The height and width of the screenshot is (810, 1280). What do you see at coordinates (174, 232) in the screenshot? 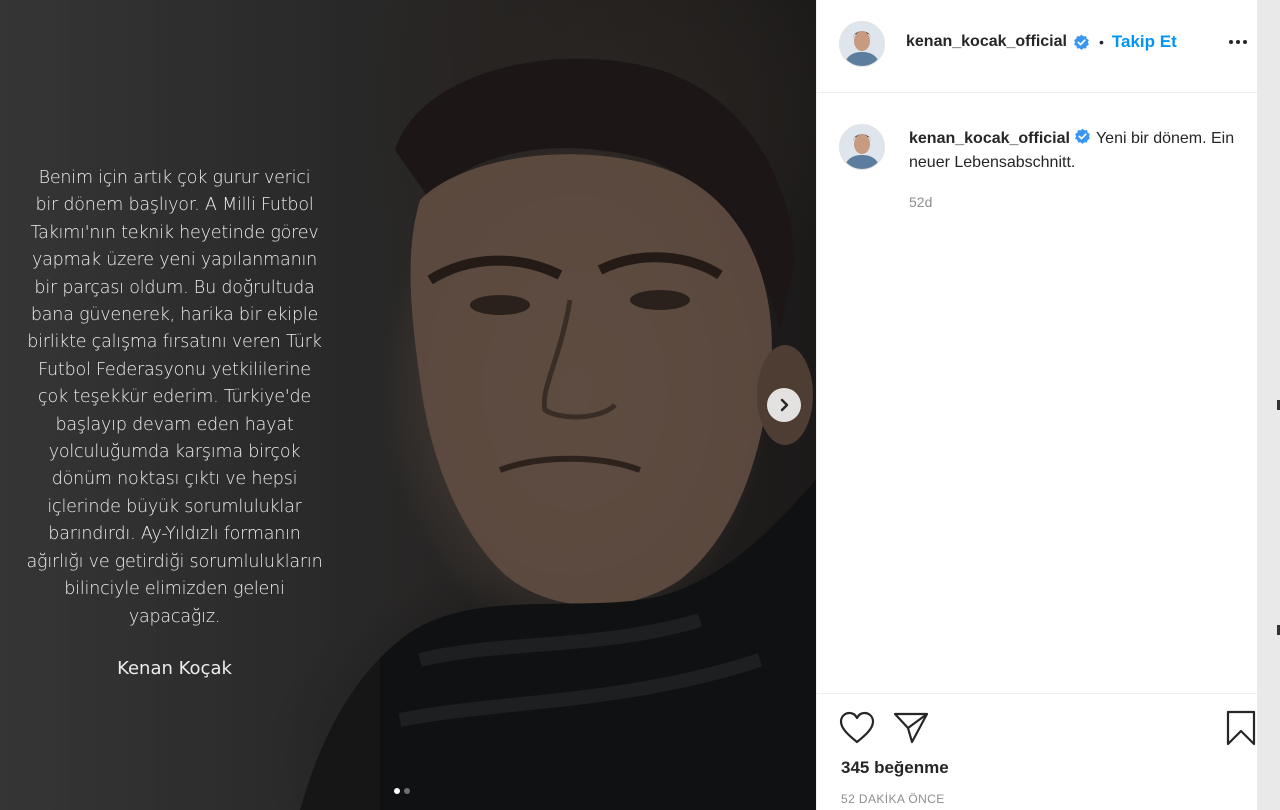
I see `quote-line: Takımı'nın teknik heyetinde görev` at bounding box center [174, 232].